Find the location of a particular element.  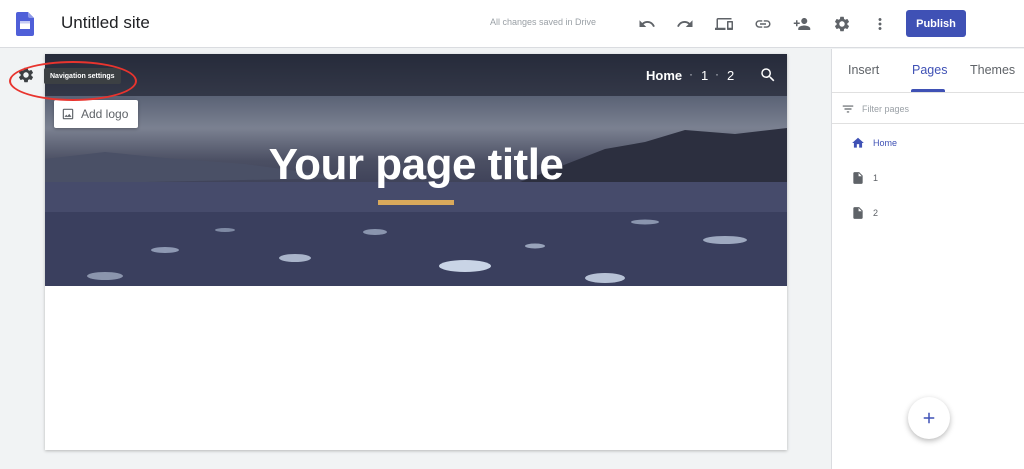

settings-icon is located at coordinates (842, 24).